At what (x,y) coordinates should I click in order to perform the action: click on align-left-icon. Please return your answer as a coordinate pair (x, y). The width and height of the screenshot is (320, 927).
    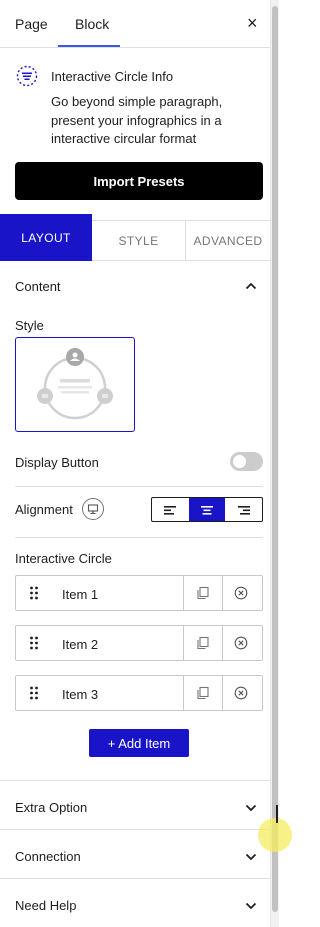
    Looking at the image, I should click on (170, 510).